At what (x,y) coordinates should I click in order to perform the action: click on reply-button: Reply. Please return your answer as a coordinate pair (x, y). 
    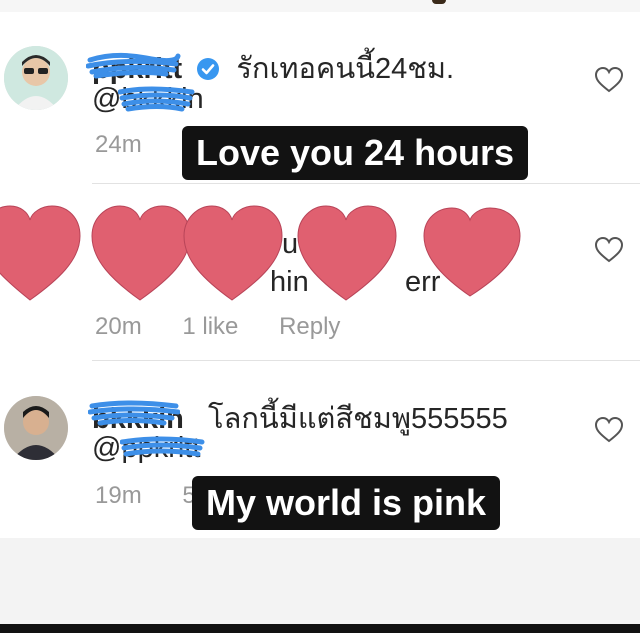
    Looking at the image, I should click on (309, 326).